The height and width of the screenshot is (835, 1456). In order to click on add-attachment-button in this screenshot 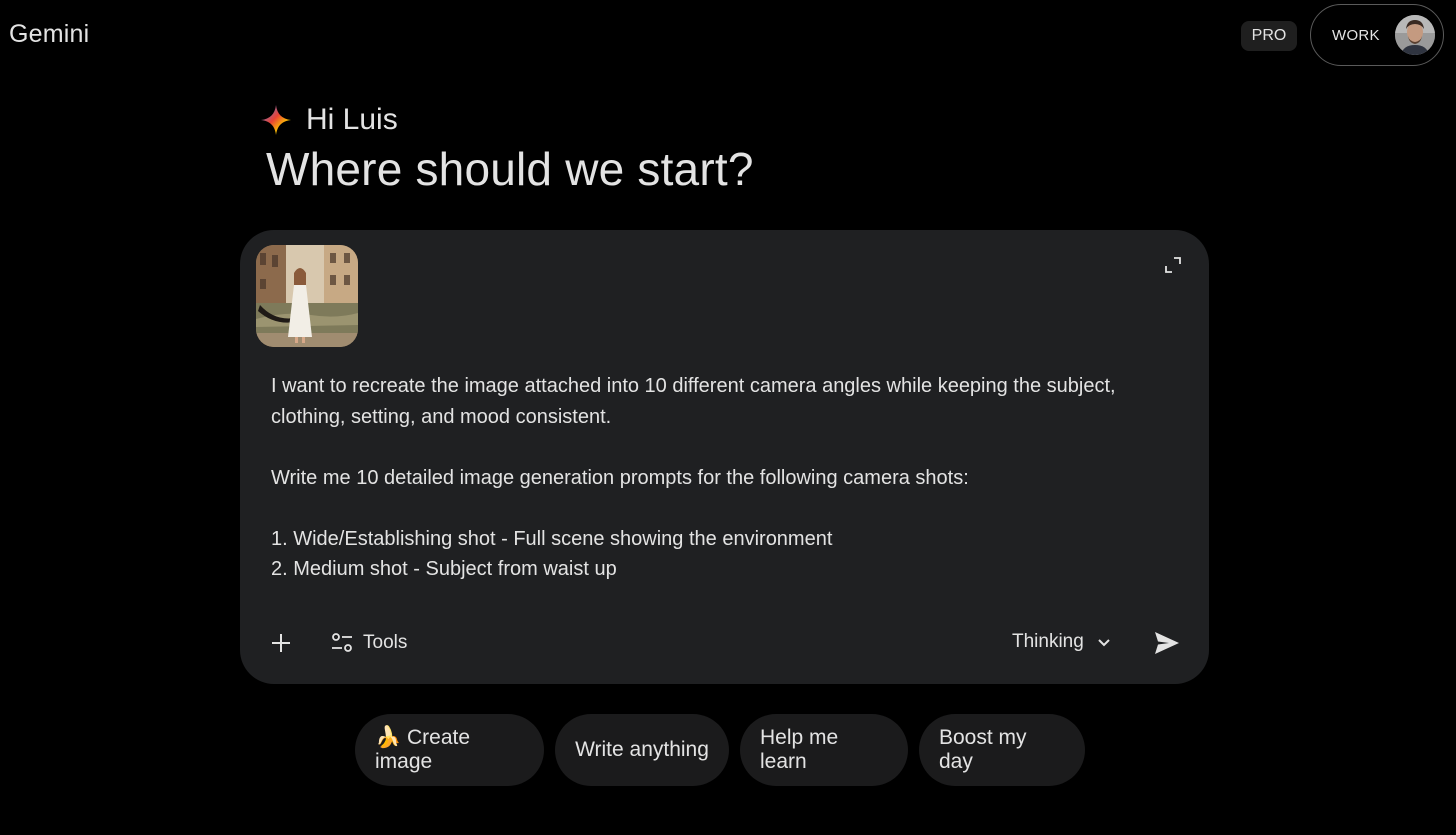, I will do `click(281, 643)`.